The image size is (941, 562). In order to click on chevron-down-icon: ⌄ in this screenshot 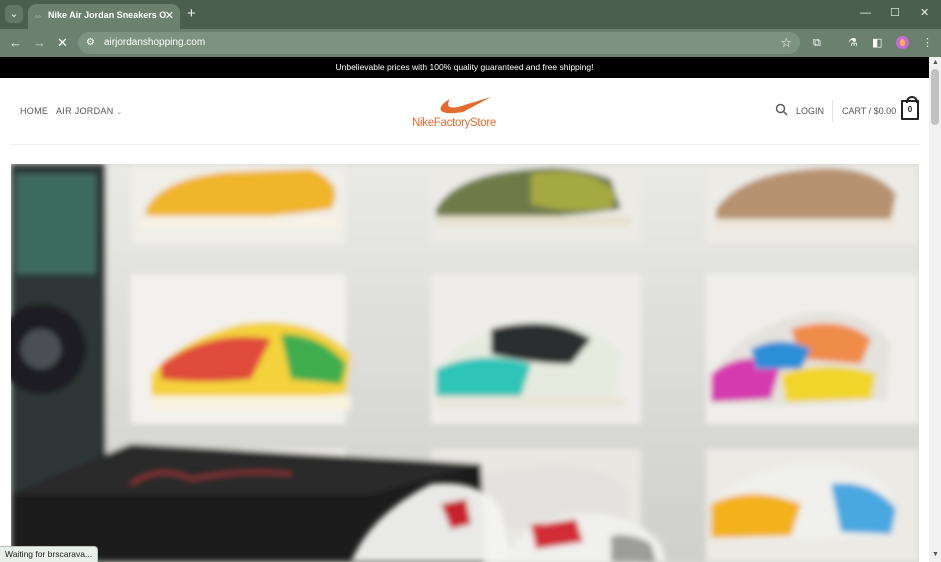, I will do `click(119, 112)`.